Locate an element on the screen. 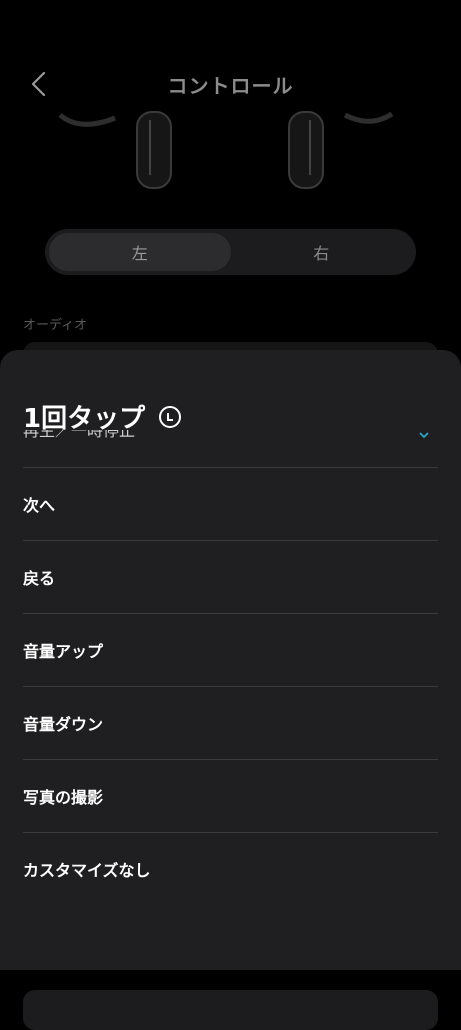 The image size is (461, 1030). chevron-down-icon is located at coordinates (424, 435).